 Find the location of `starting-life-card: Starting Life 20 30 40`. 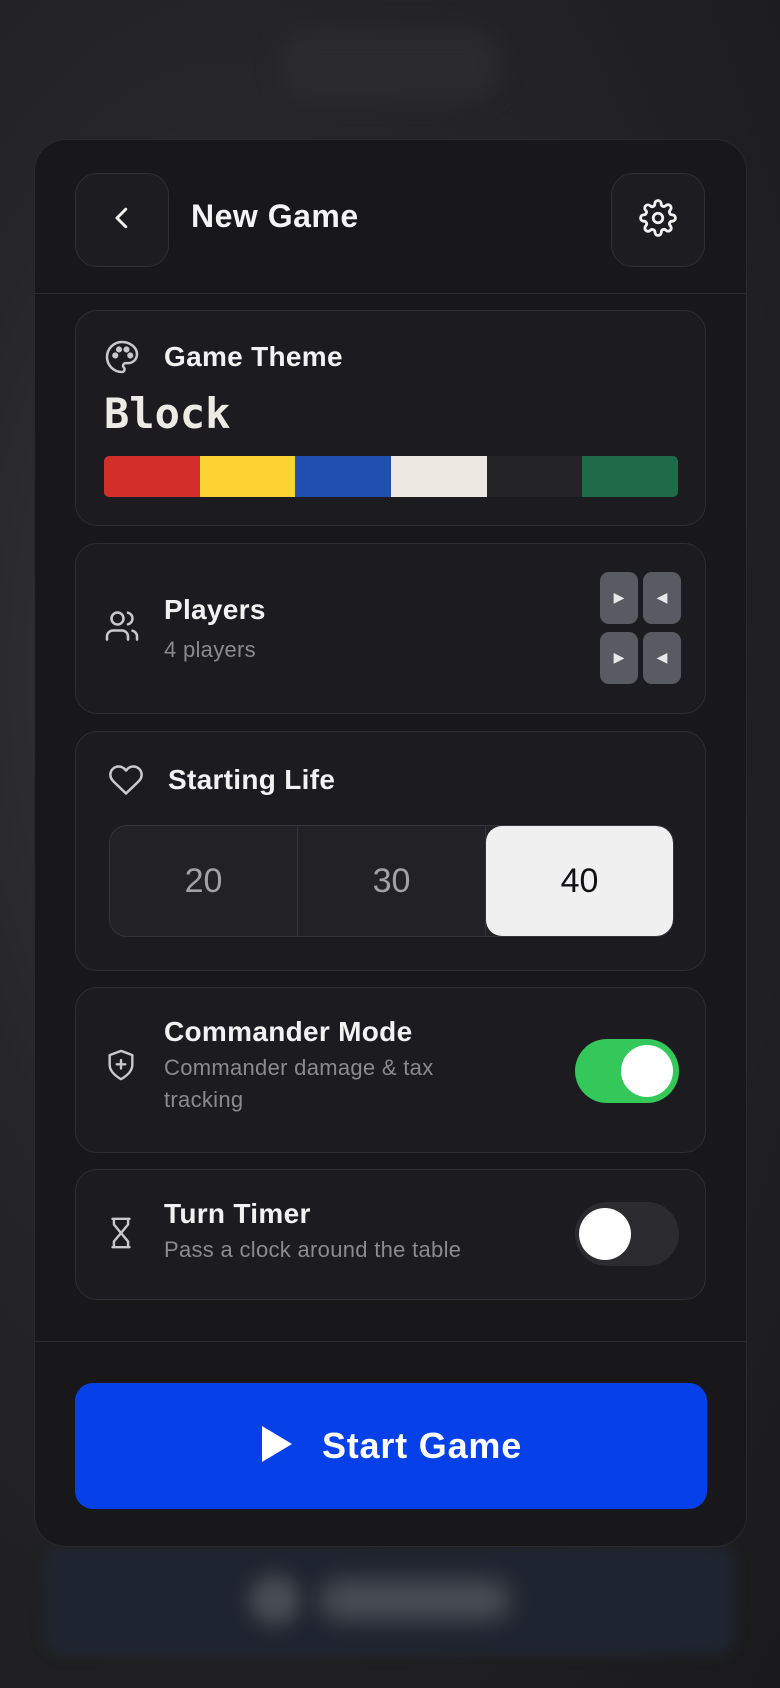

starting-life-card: Starting Life 20 30 40 is located at coordinates (390, 851).